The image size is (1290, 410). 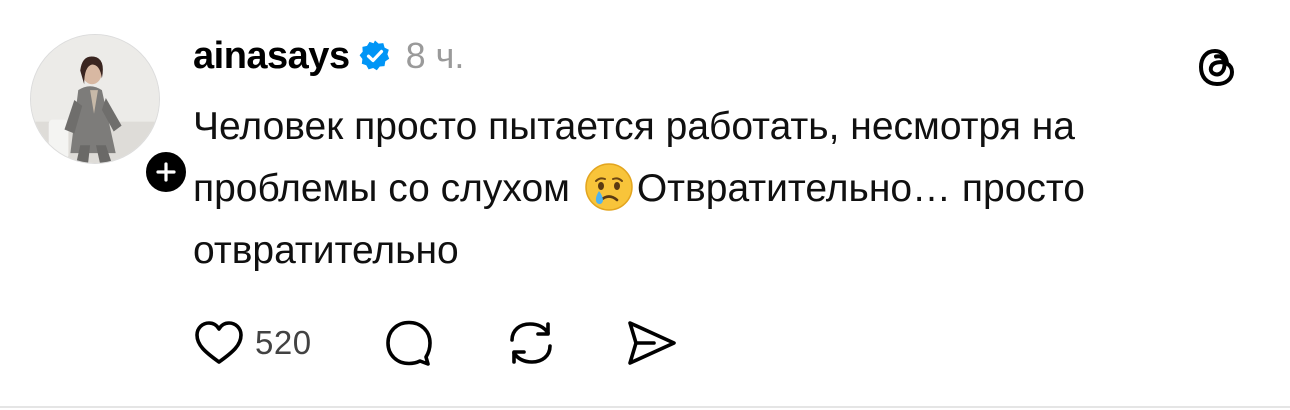 What do you see at coordinates (283, 342) in the screenshot?
I see `like-count: 520` at bounding box center [283, 342].